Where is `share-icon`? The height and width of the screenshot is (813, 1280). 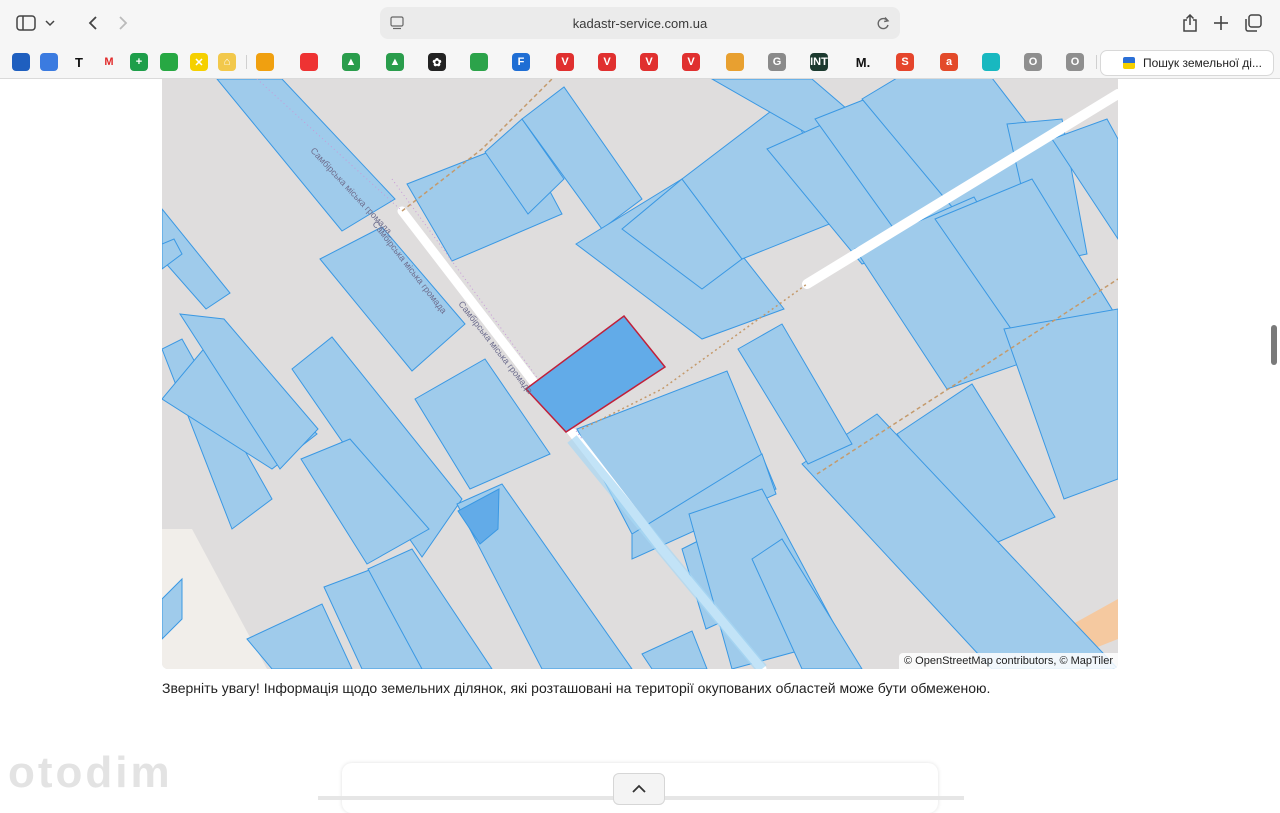 share-icon is located at coordinates (1190, 23).